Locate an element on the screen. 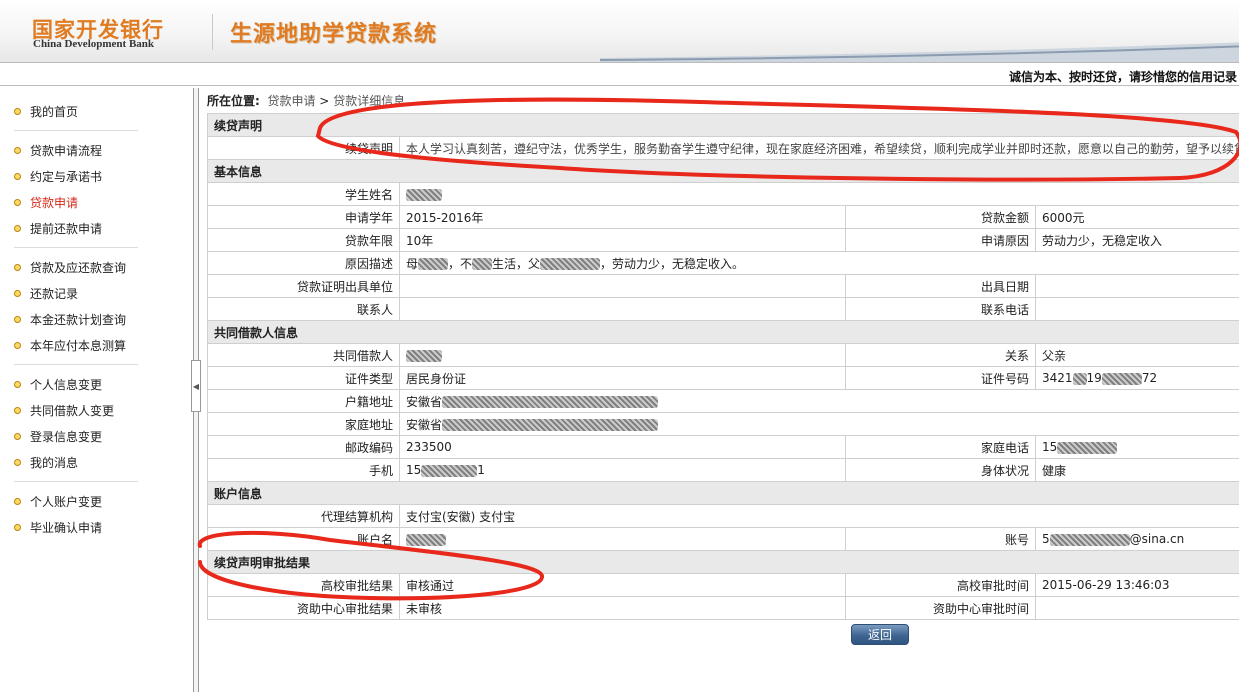 The width and height of the screenshot is (1239, 699). bank-name-en: China Development Bank is located at coordinates (94, 44).